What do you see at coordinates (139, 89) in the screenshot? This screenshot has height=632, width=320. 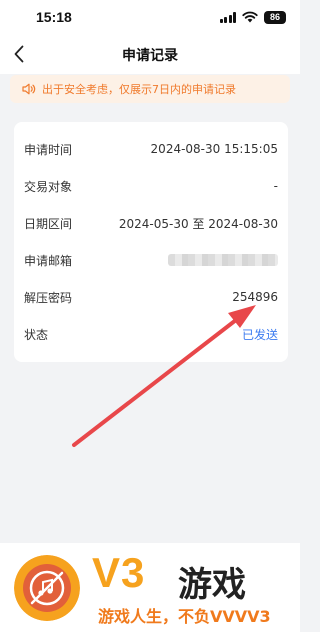 I see `notice-text: 出于安全考虑，仅展示7日内的申请记录` at bounding box center [139, 89].